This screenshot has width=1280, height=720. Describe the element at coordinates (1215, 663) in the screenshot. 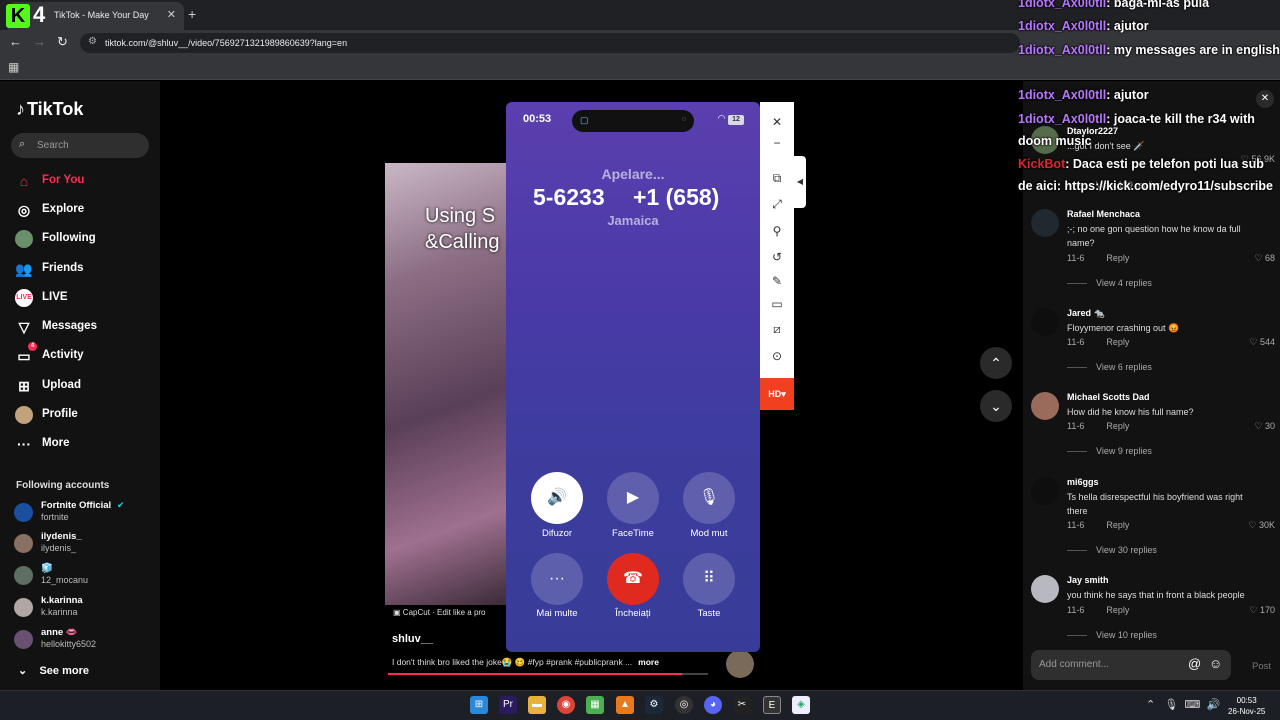

I see `emoji-icon: ☺` at that location.